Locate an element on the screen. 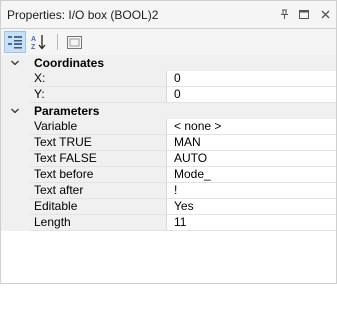  categorized-view-button is located at coordinates (15, 42).